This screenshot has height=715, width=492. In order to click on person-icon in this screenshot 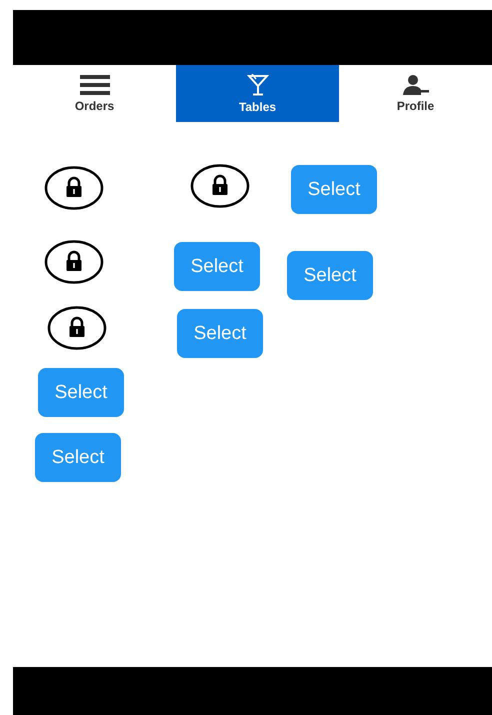, I will do `click(415, 84)`.